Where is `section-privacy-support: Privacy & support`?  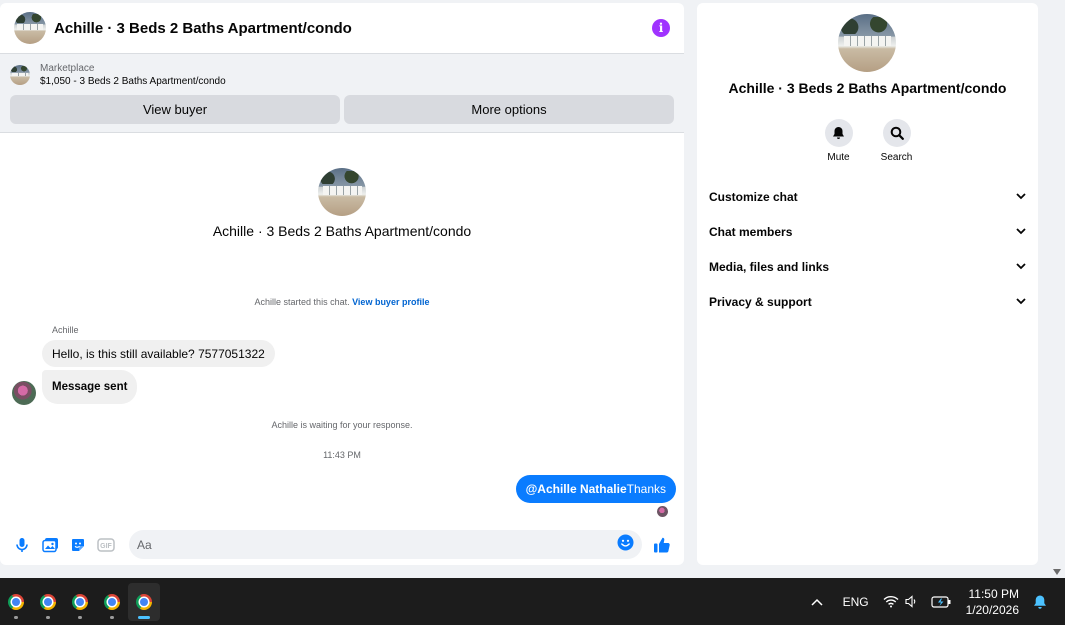
section-privacy-support: Privacy & support is located at coordinates (867, 301).